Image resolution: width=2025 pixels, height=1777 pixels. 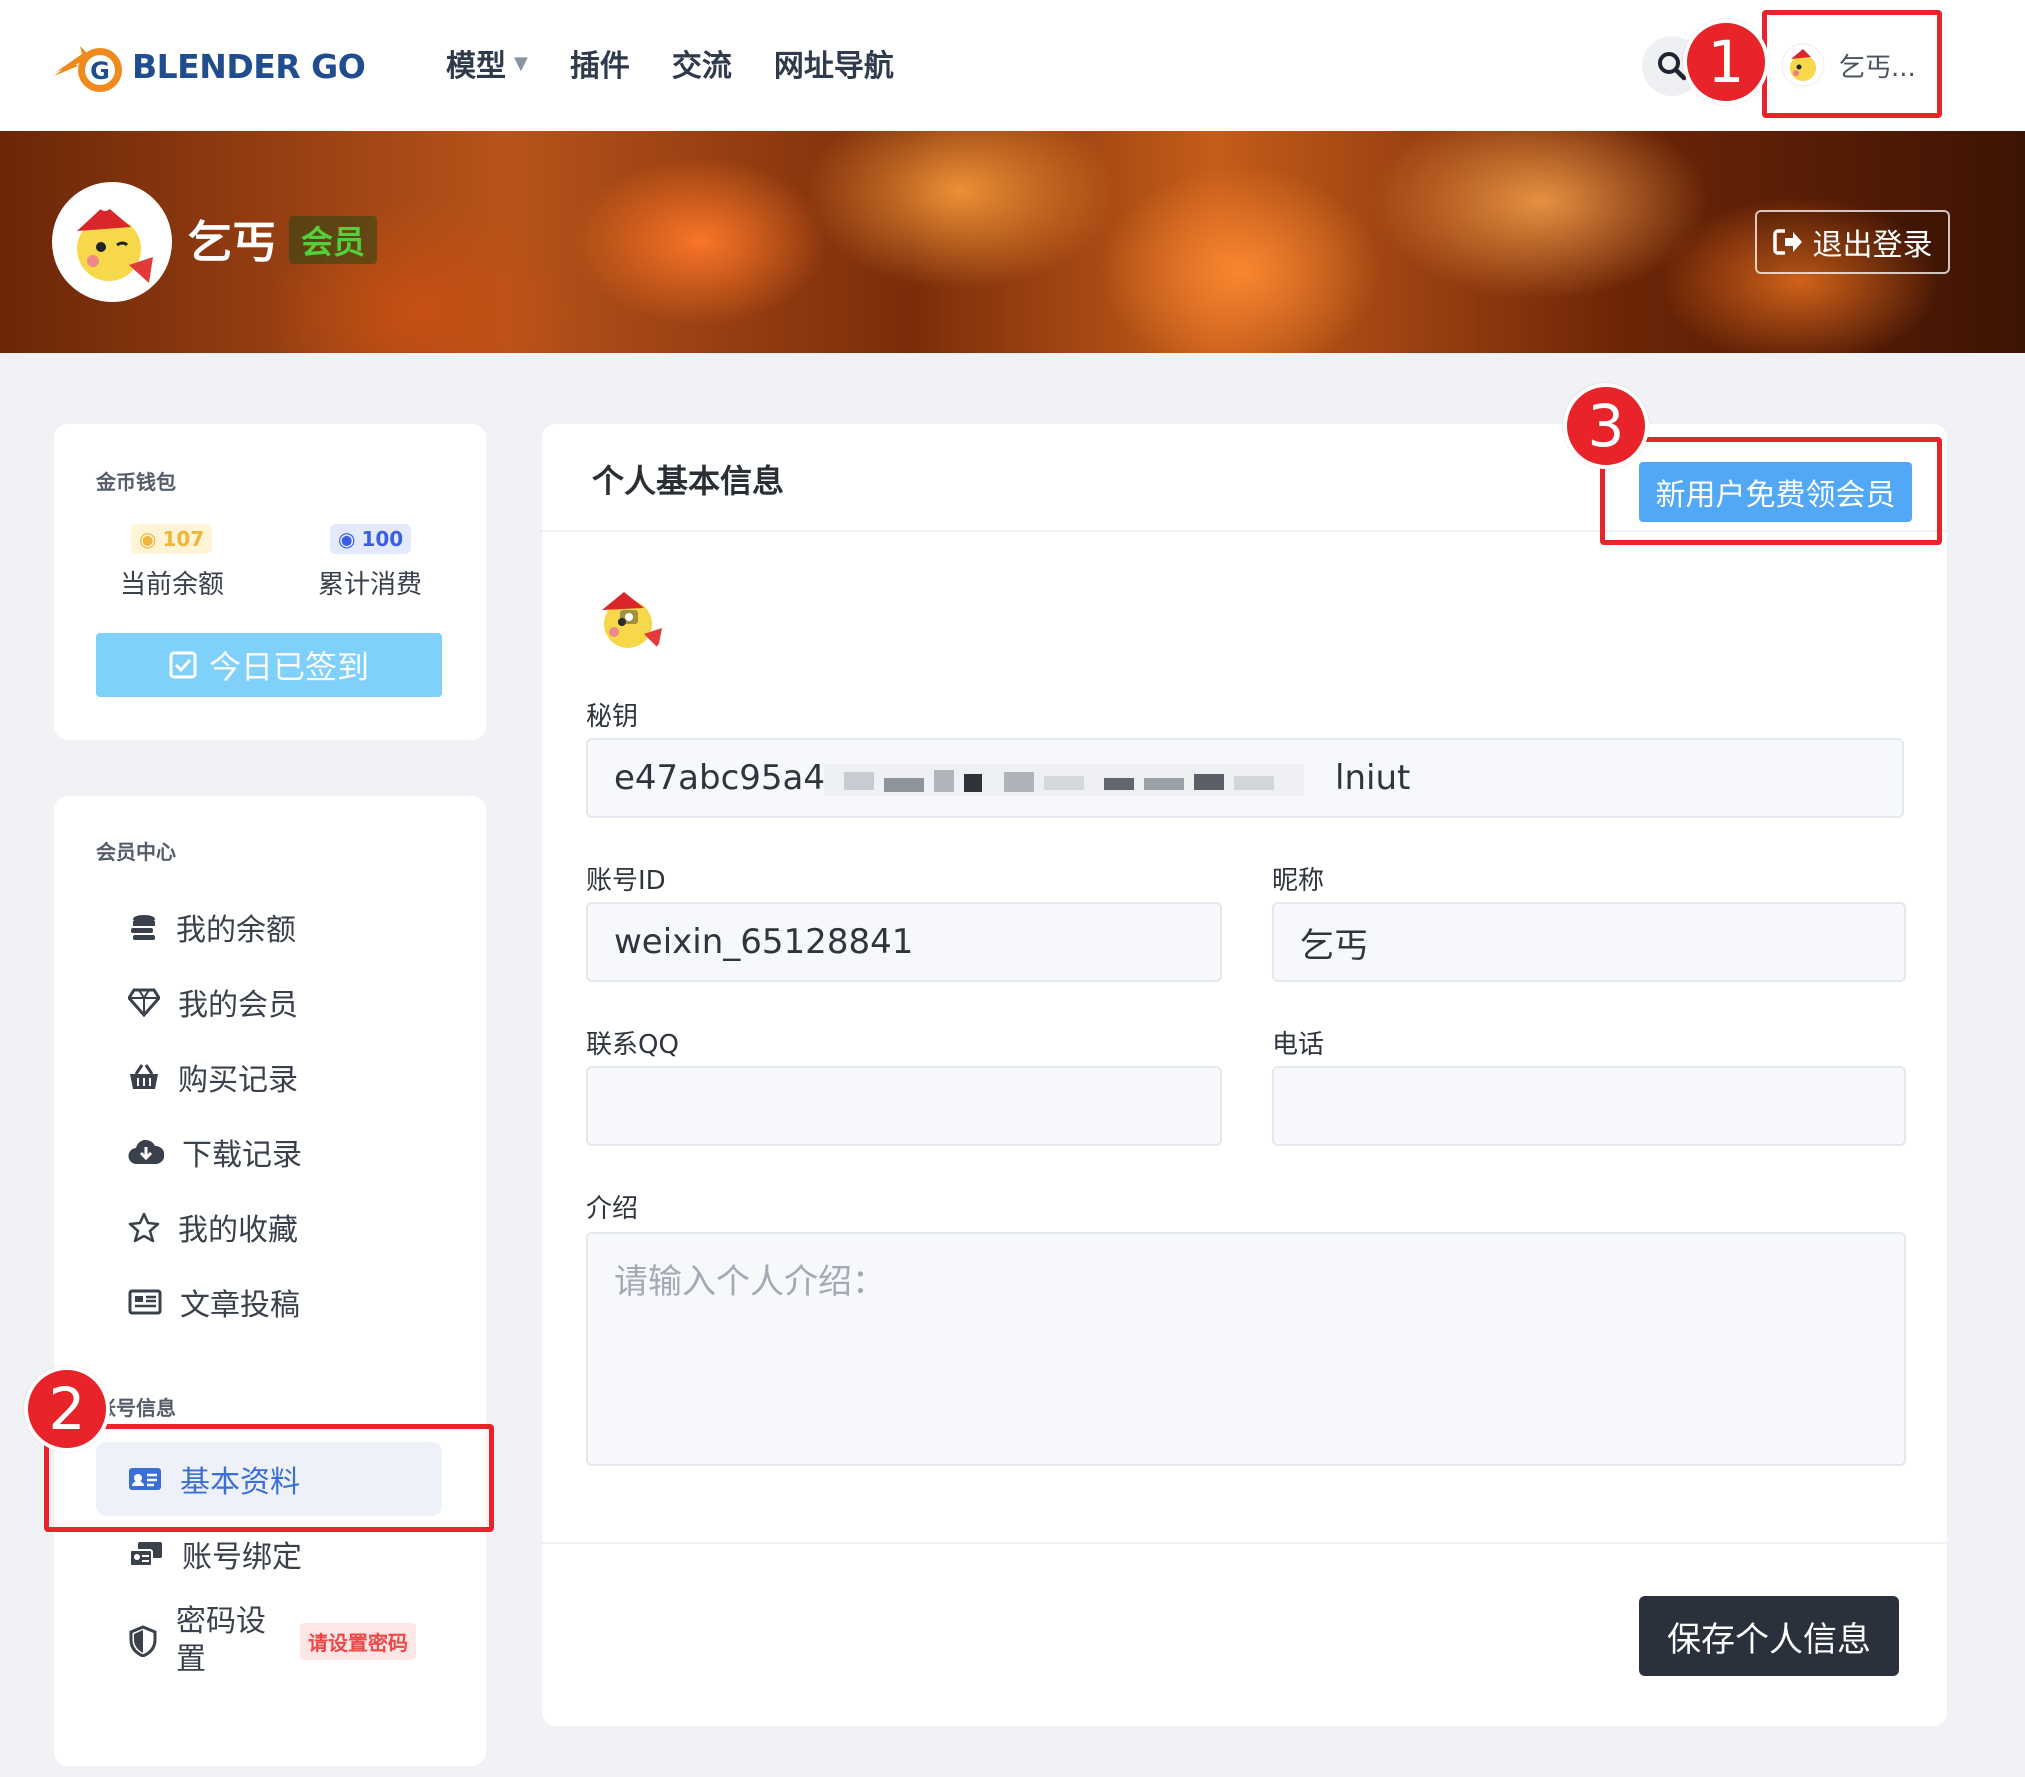 What do you see at coordinates (100, 71) in the screenshot?
I see `svg-text: G` at bounding box center [100, 71].